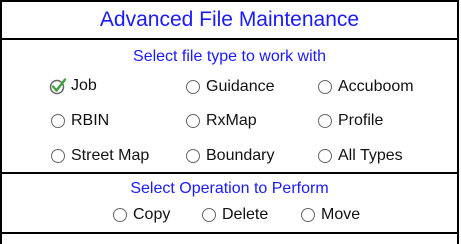 This screenshot has height=244, width=461. I want to click on radio-rxmap-label: RxMap, so click(231, 120).